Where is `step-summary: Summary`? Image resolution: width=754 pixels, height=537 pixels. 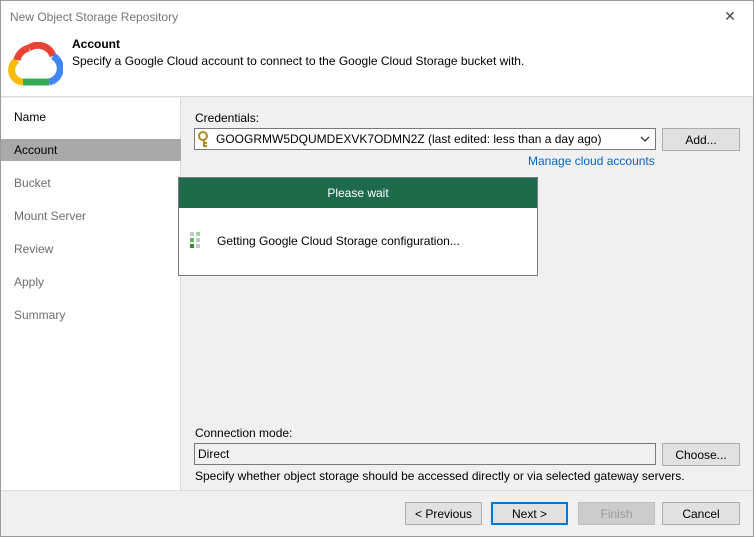
step-summary: Summary is located at coordinates (40, 315).